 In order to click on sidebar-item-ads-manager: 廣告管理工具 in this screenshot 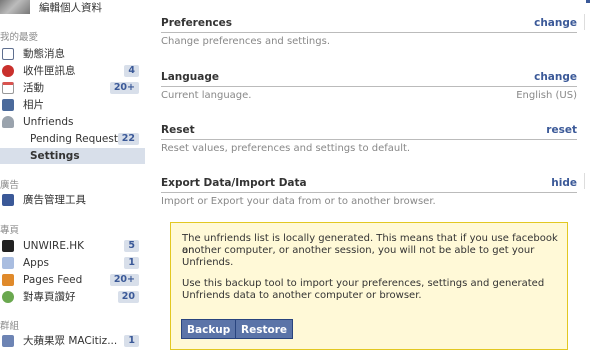, I will do `click(72, 200)`.